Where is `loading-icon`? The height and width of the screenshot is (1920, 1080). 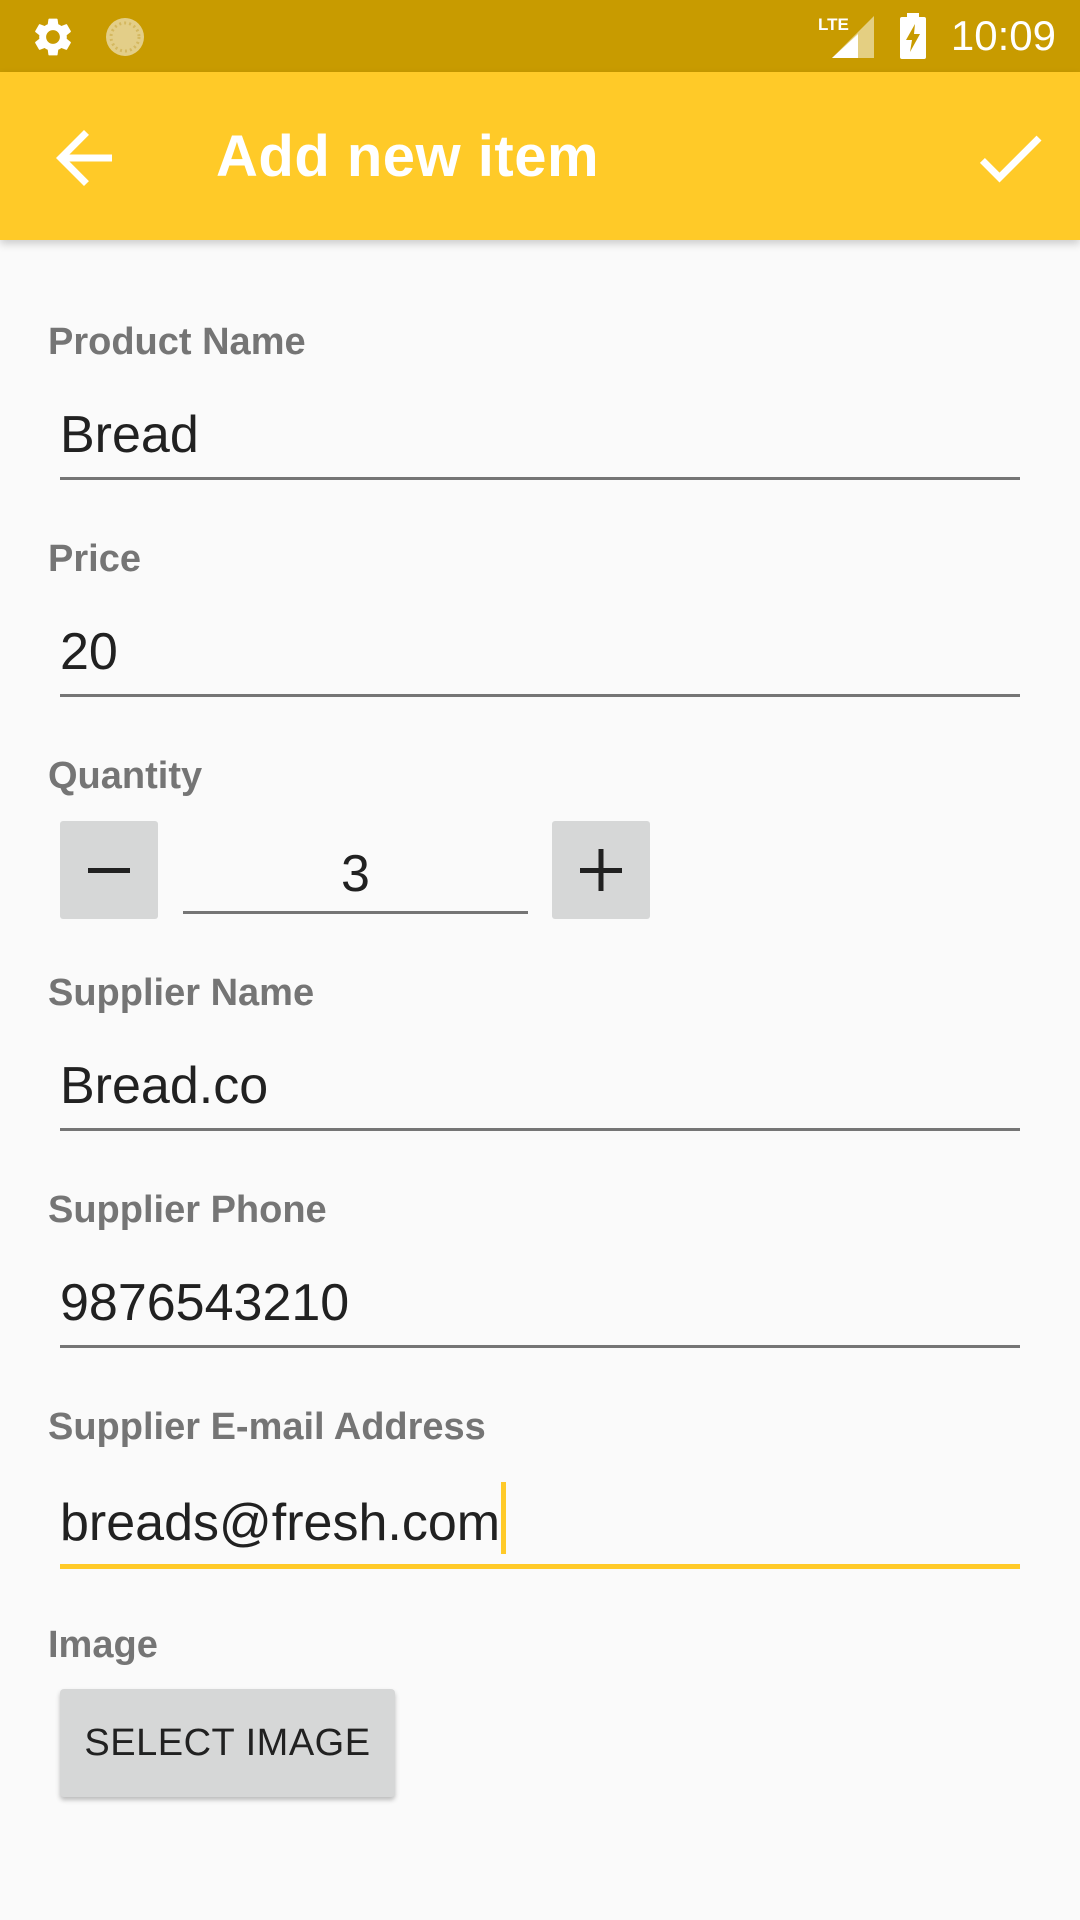 loading-icon is located at coordinates (125, 37).